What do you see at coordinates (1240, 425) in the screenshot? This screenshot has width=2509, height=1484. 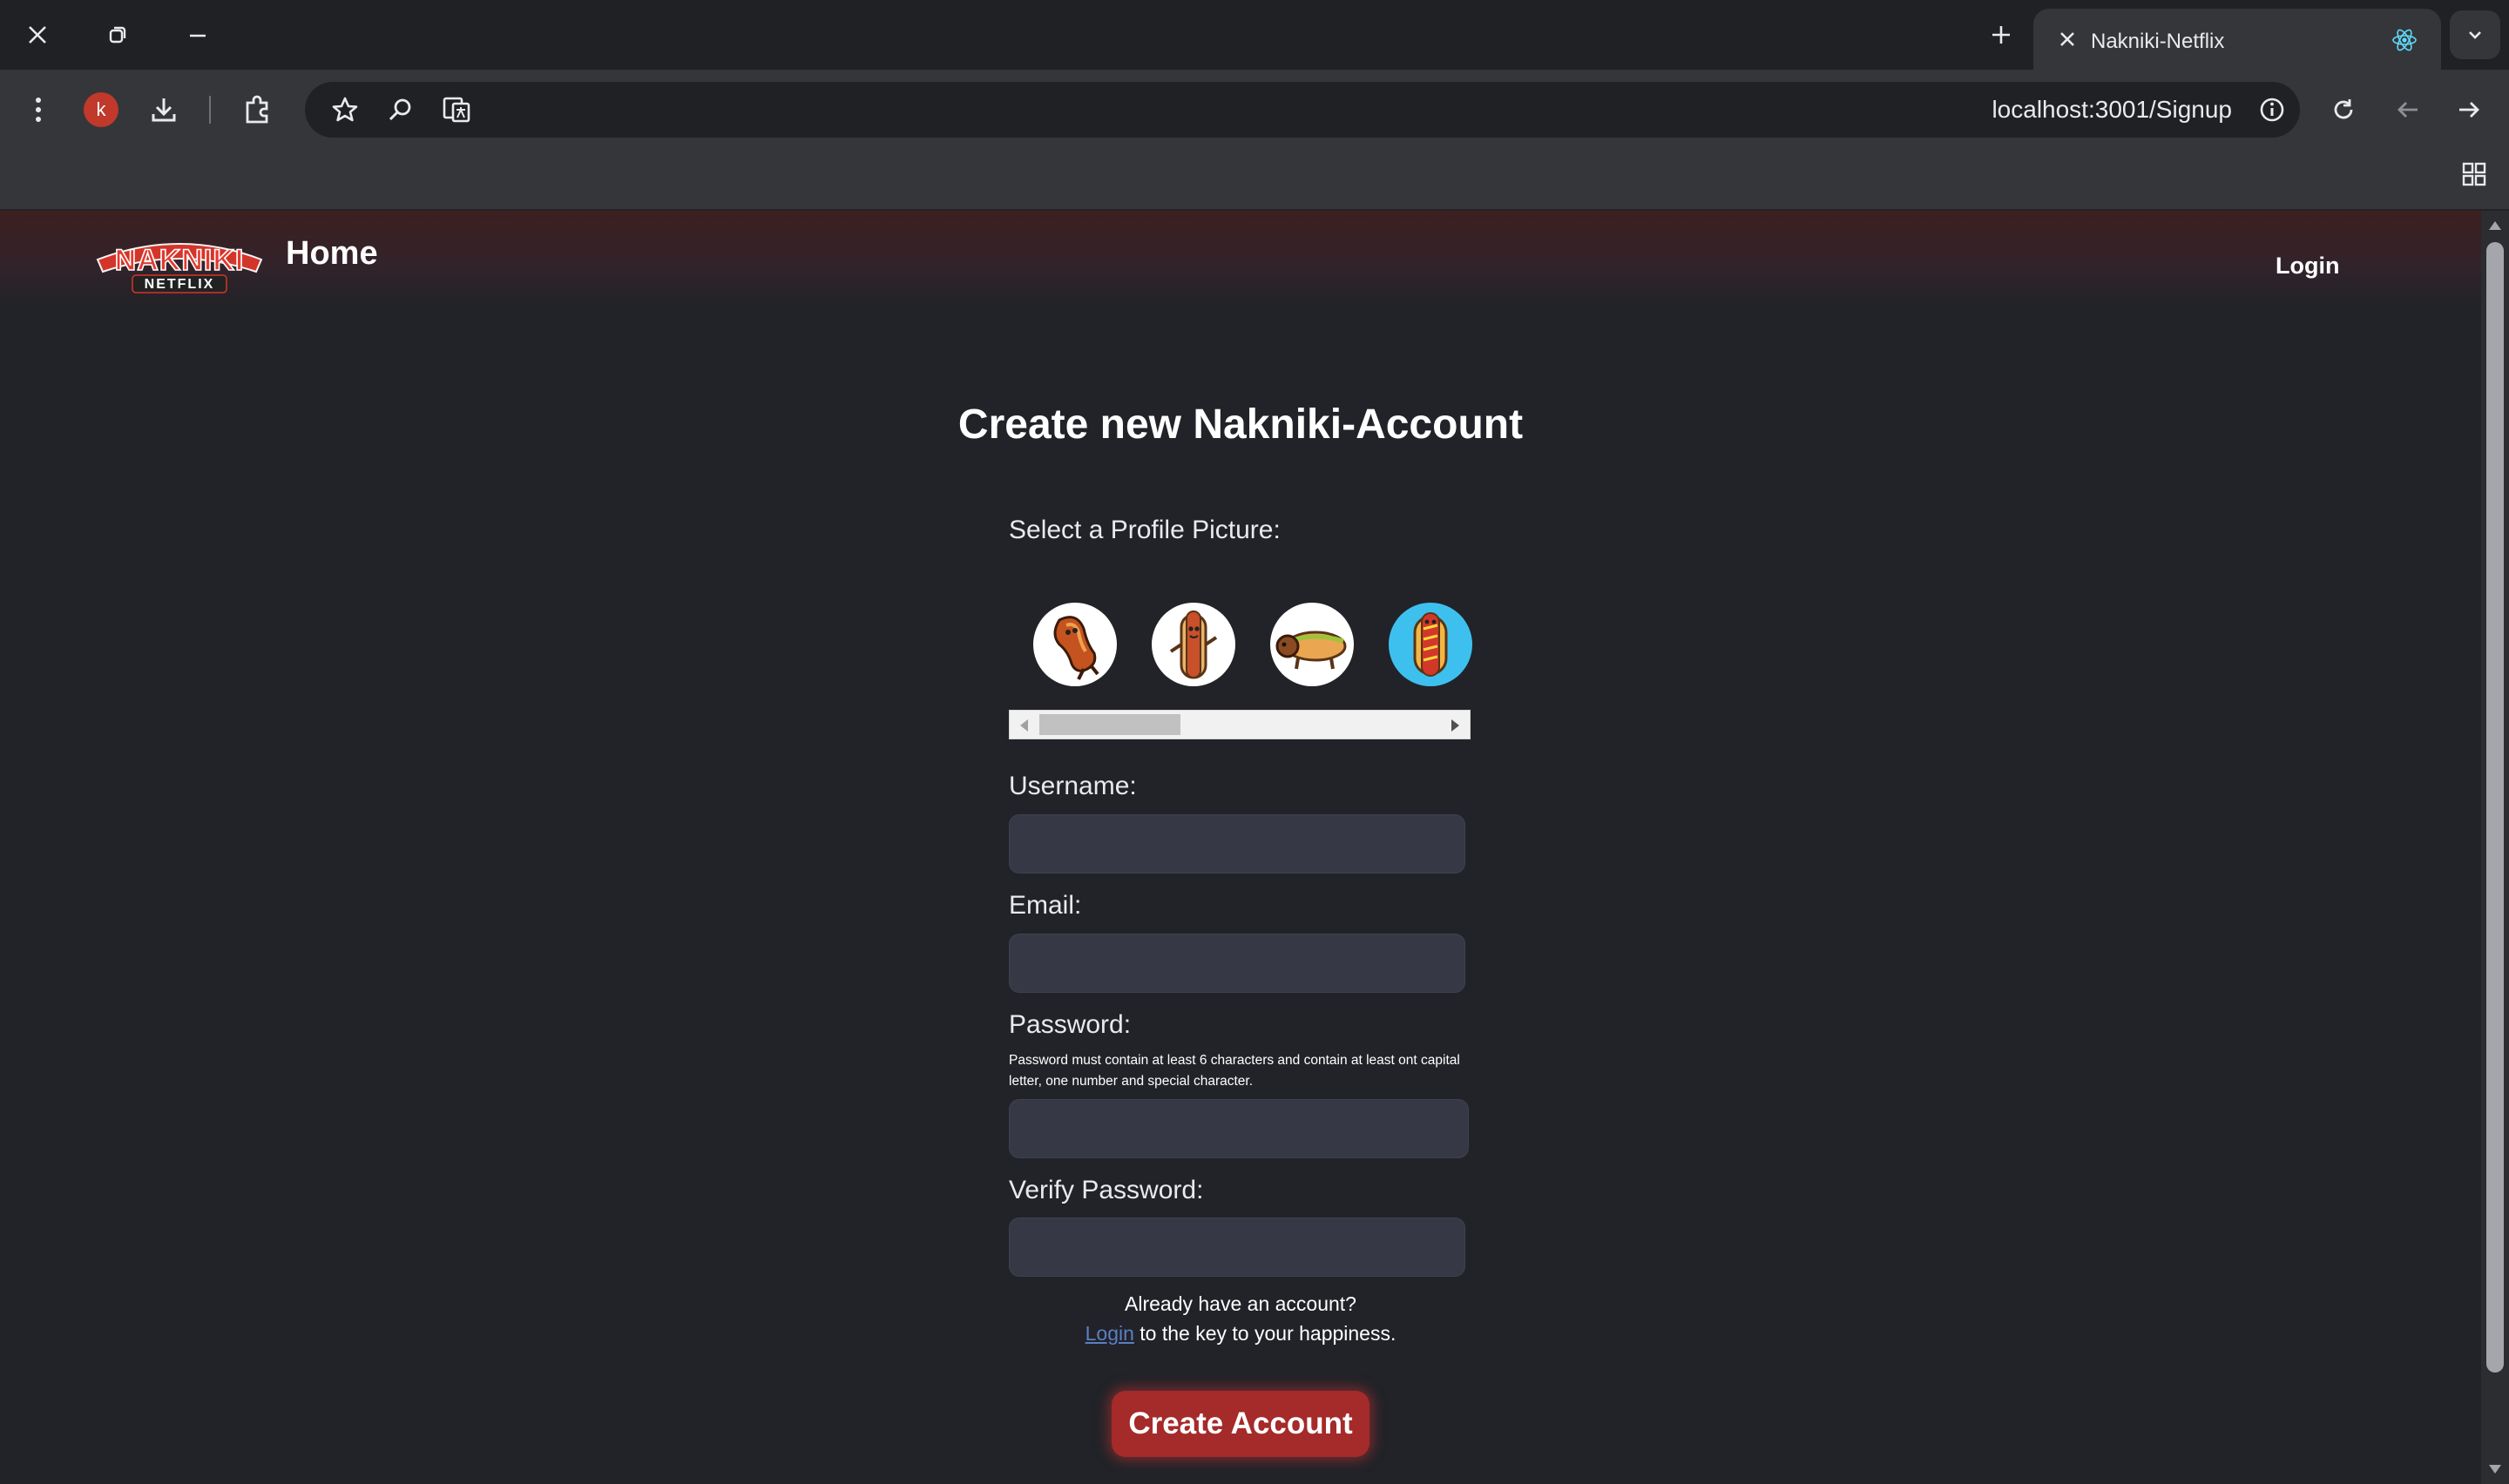 I see `page-title: Create new Nakniki-Account` at bounding box center [1240, 425].